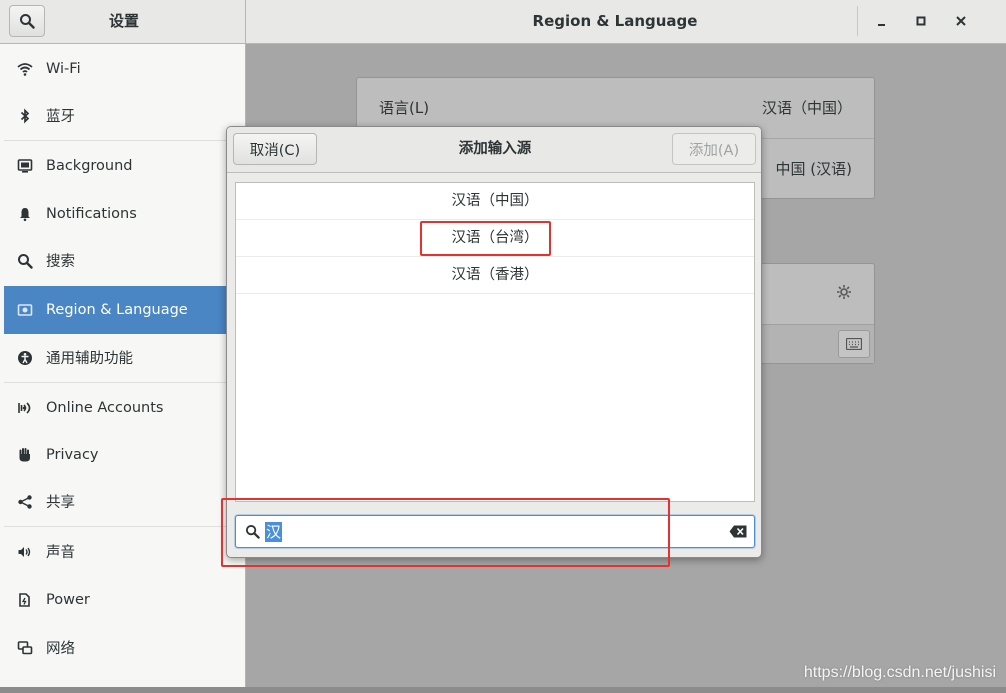 The height and width of the screenshot is (693, 1006). I want to click on sidebar-item-label: 通用辅助功能, so click(89, 359).